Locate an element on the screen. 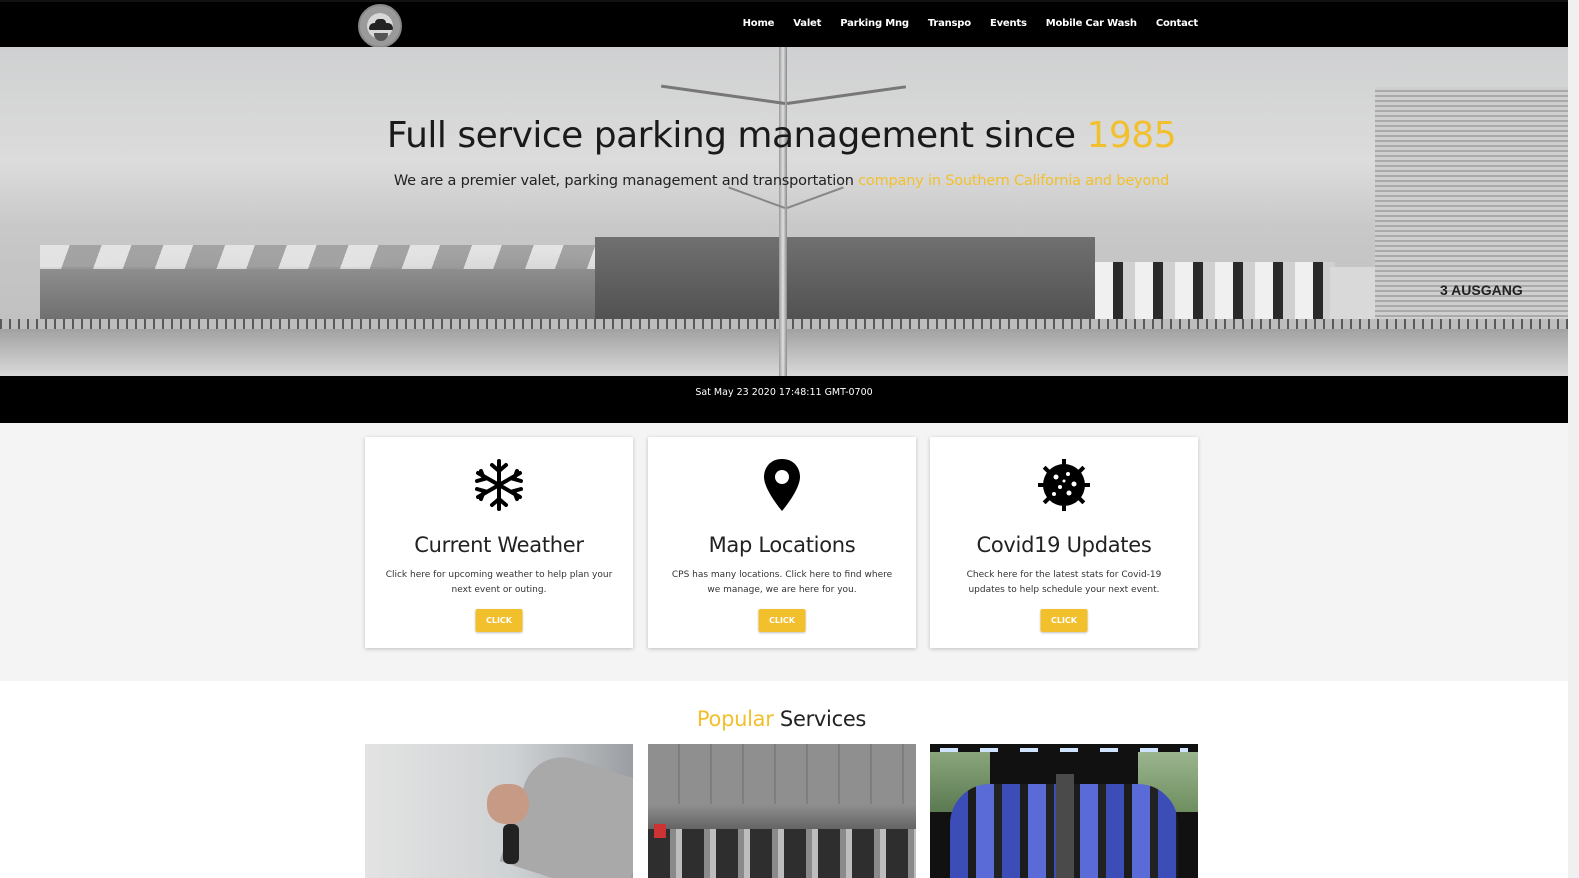 The width and height of the screenshot is (1579, 878). garage-ceiling is located at coordinates (782, 774).